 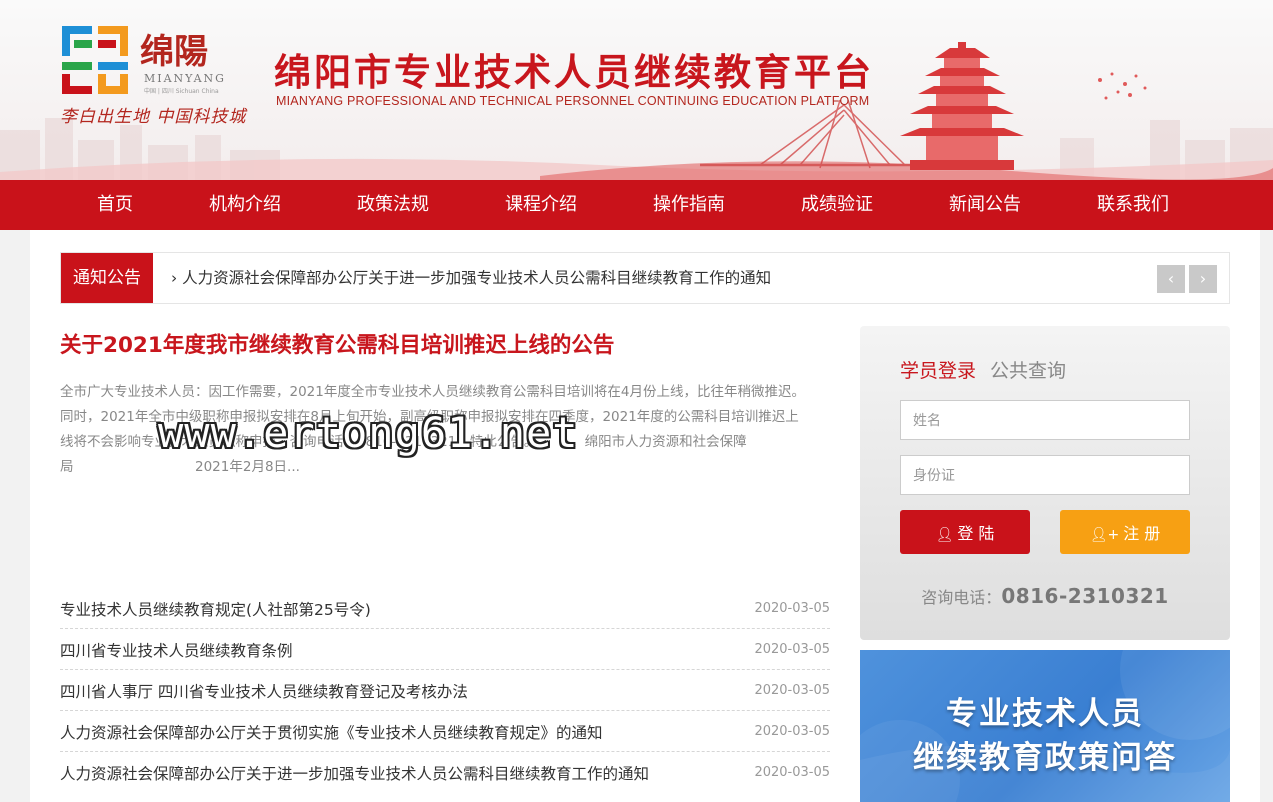 What do you see at coordinates (115, 205) in the screenshot?
I see `nav-item-home: 首页` at bounding box center [115, 205].